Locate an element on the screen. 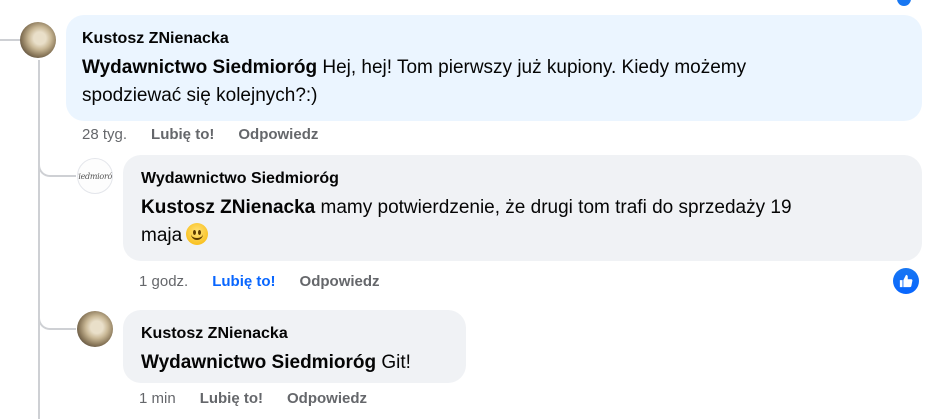 The width and height of the screenshot is (944, 419). thread-line-vertical is located at coordinates (39, 239).